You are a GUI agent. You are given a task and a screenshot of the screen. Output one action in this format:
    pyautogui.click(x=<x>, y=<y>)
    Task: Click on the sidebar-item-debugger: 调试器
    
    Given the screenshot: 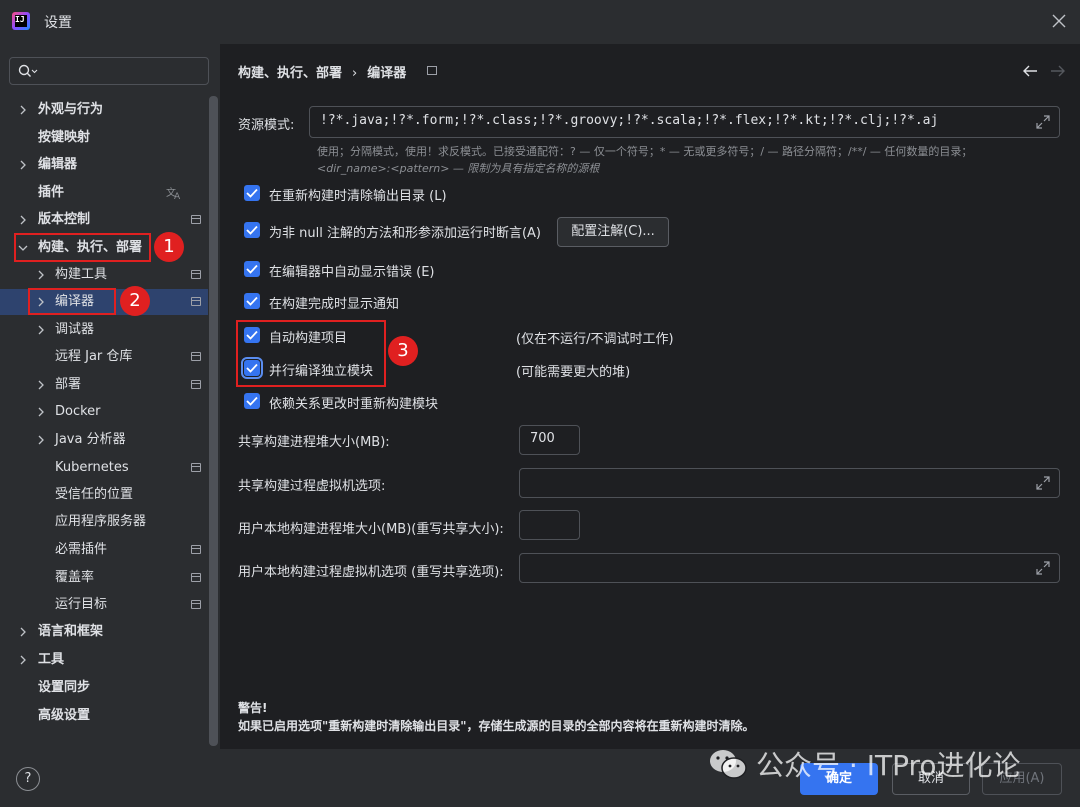 What is the action you would take?
    pyautogui.click(x=104, y=330)
    